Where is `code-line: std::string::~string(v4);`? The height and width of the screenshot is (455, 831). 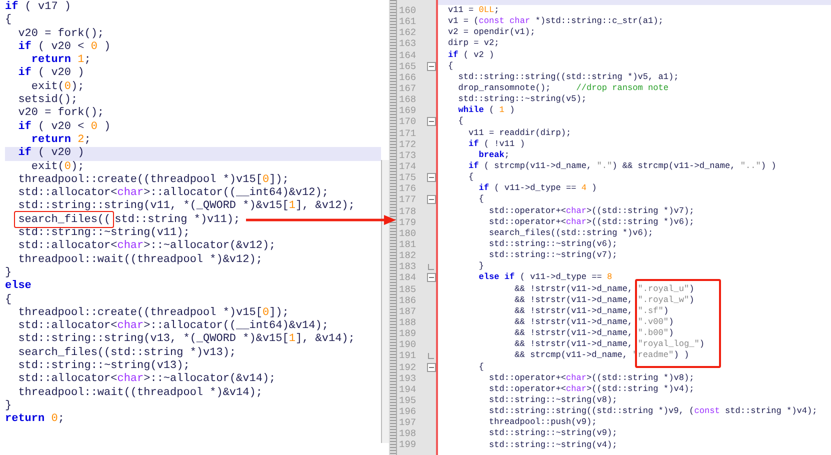
code-line: std::string::~string(v4); is located at coordinates (553, 445).